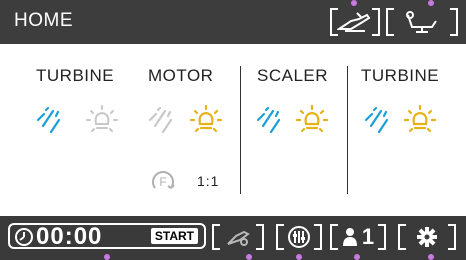 Image resolution: width=466 pixels, height=260 pixels. I want to click on gear-icon, so click(427, 237).